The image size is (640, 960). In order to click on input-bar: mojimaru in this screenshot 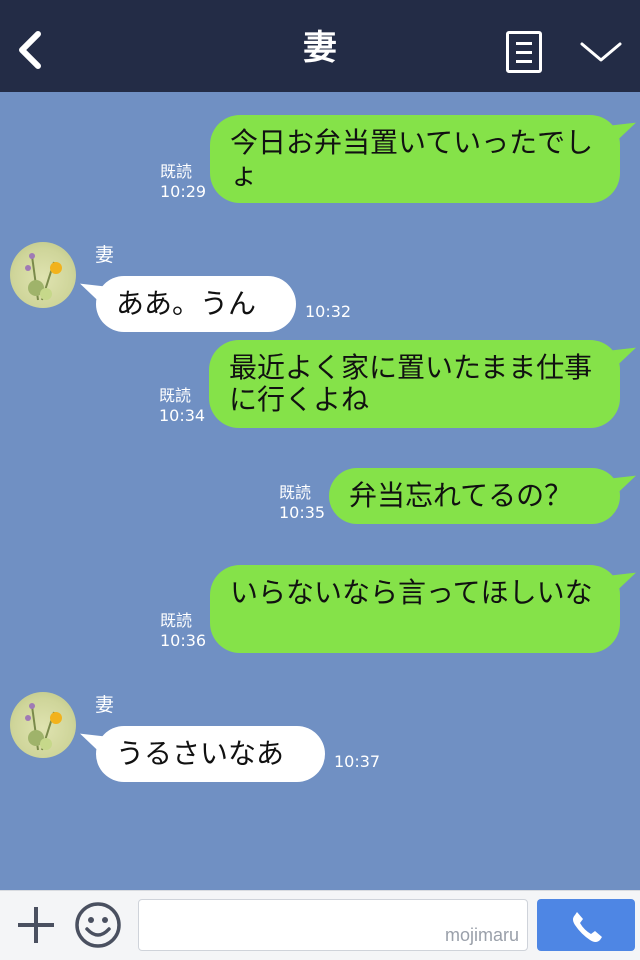, I will do `click(320, 925)`.